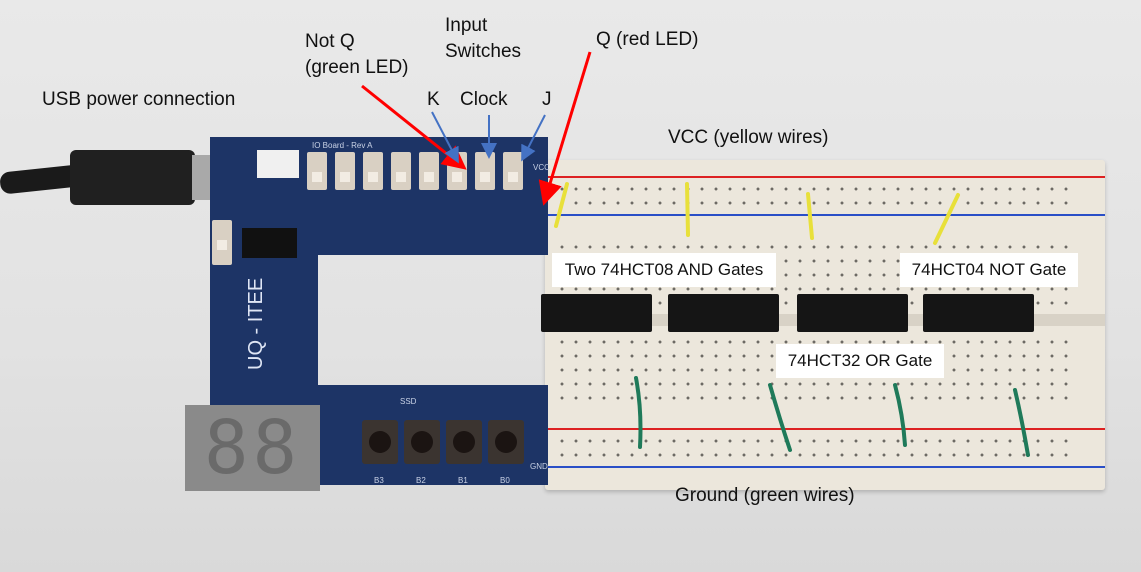 The height and width of the screenshot is (572, 1141). What do you see at coordinates (664, 270) in the screenshot?
I see `and-gates-label: Two 74HCT08 AND Gates` at bounding box center [664, 270].